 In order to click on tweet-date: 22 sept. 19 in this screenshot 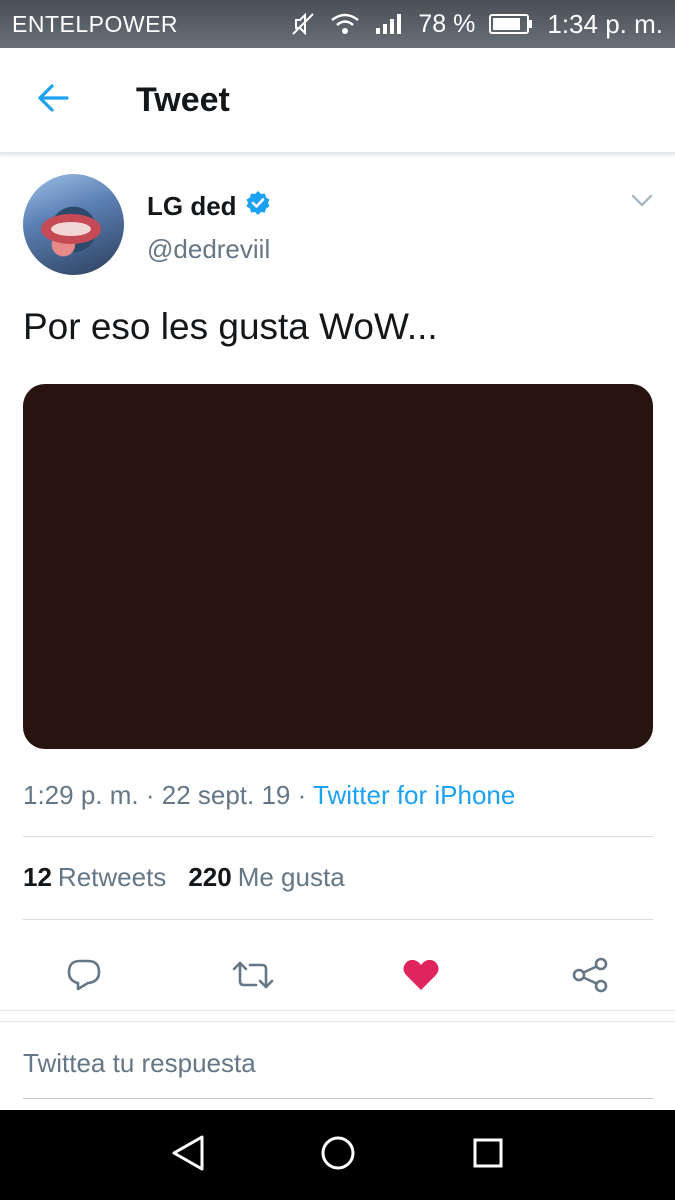, I will do `click(226, 795)`.